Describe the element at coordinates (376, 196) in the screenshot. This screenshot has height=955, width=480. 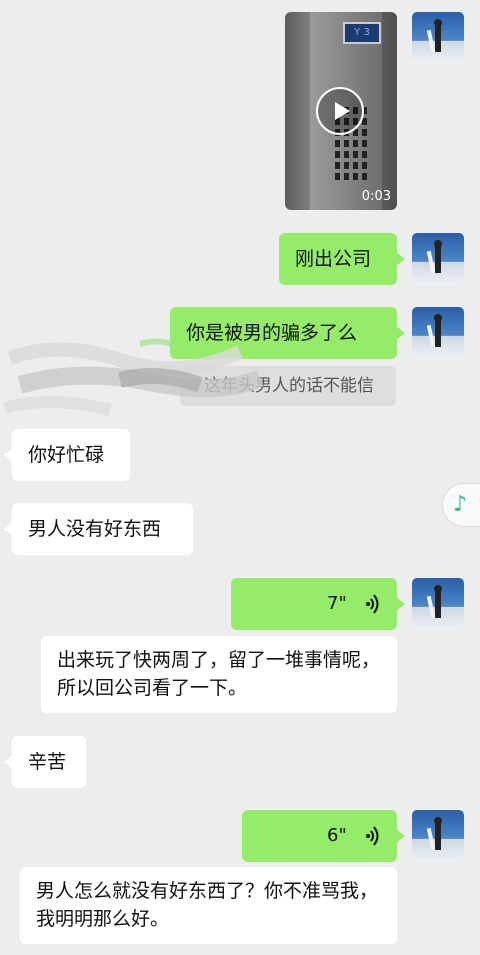
I see `video-duration: 0:03` at that location.